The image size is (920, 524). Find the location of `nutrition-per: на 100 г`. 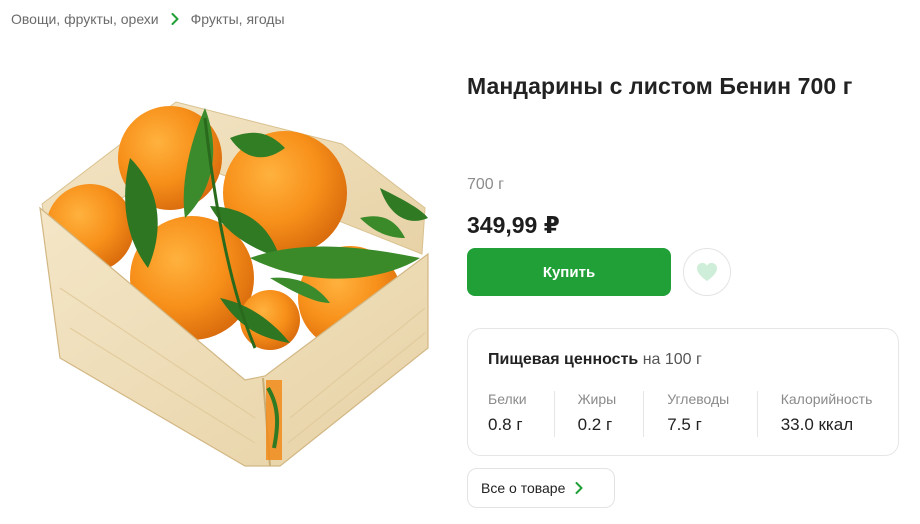

nutrition-per: на 100 г is located at coordinates (672, 359).